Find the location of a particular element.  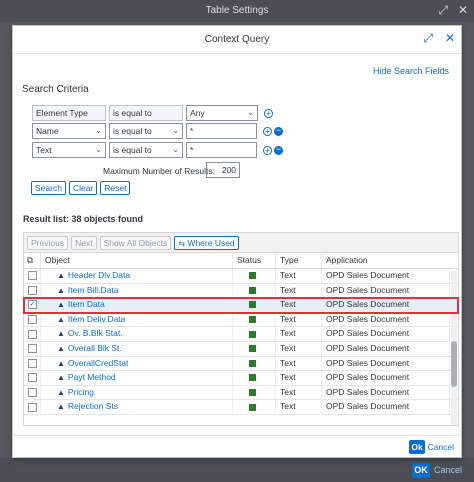

scrollbar-thumb is located at coordinates (454, 364).